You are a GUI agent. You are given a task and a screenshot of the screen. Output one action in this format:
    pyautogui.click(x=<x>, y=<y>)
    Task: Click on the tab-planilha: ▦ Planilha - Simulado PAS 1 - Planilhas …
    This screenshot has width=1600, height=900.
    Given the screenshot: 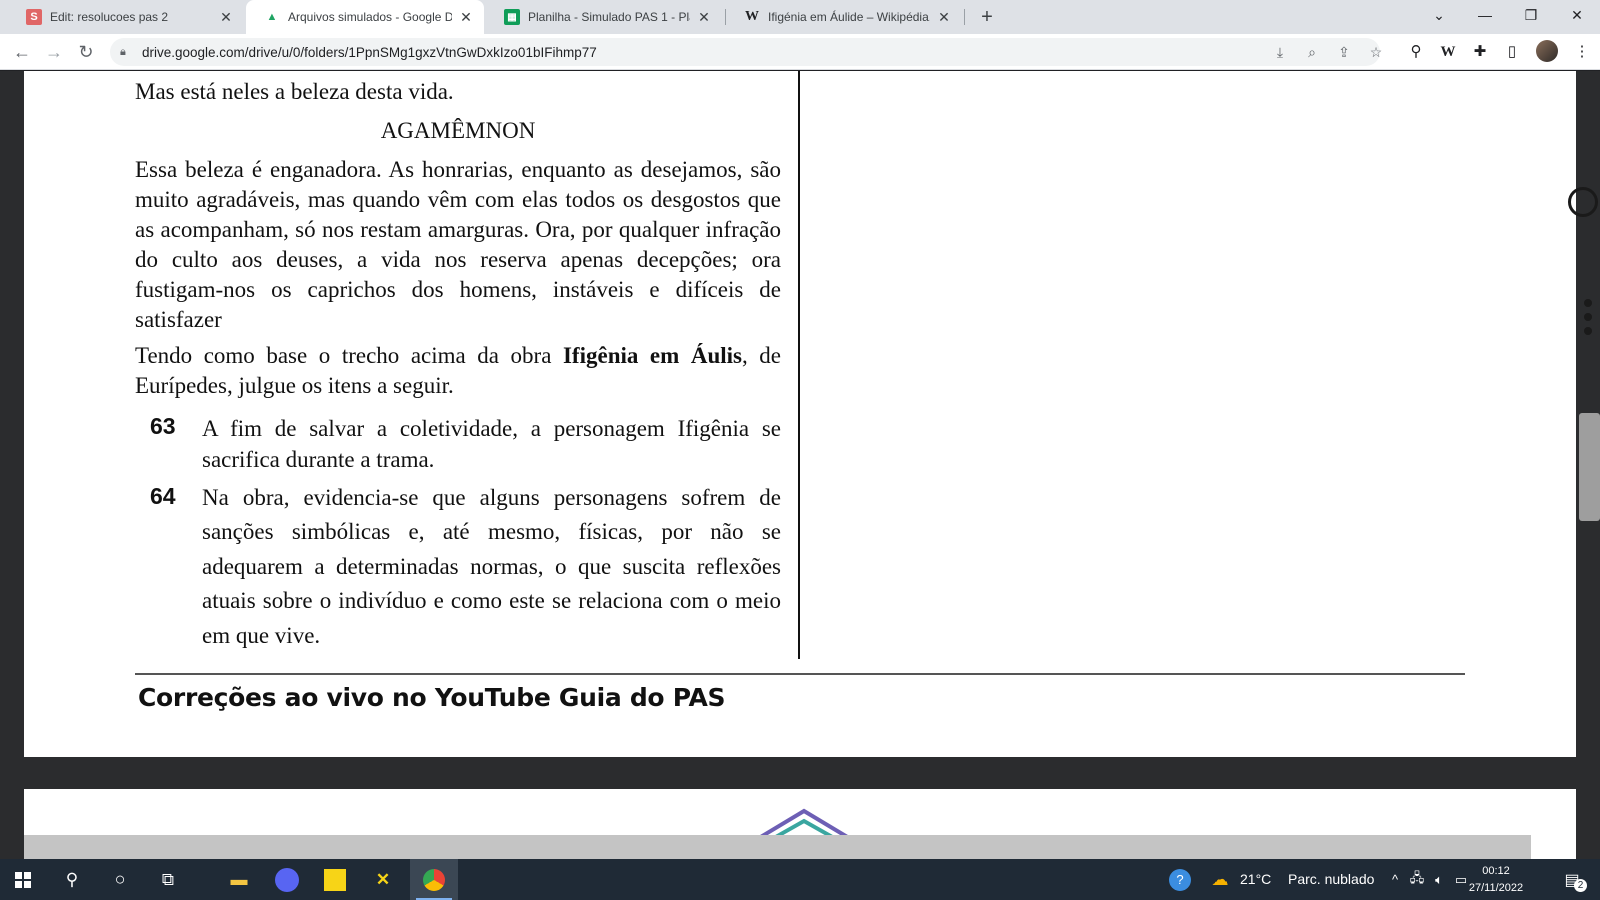 What is the action you would take?
    pyautogui.click(x=604, y=17)
    